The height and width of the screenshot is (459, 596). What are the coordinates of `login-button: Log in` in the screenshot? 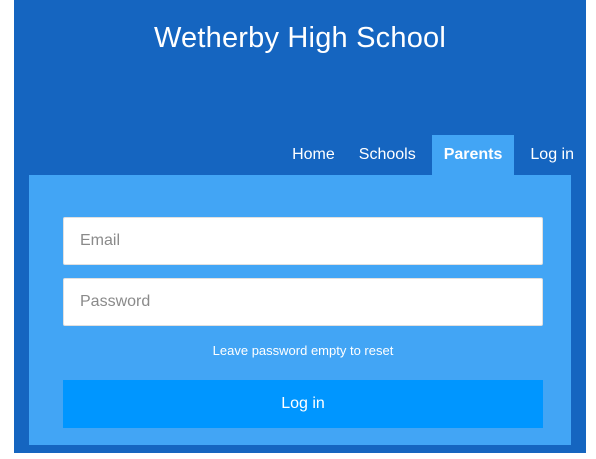 It's located at (303, 404).